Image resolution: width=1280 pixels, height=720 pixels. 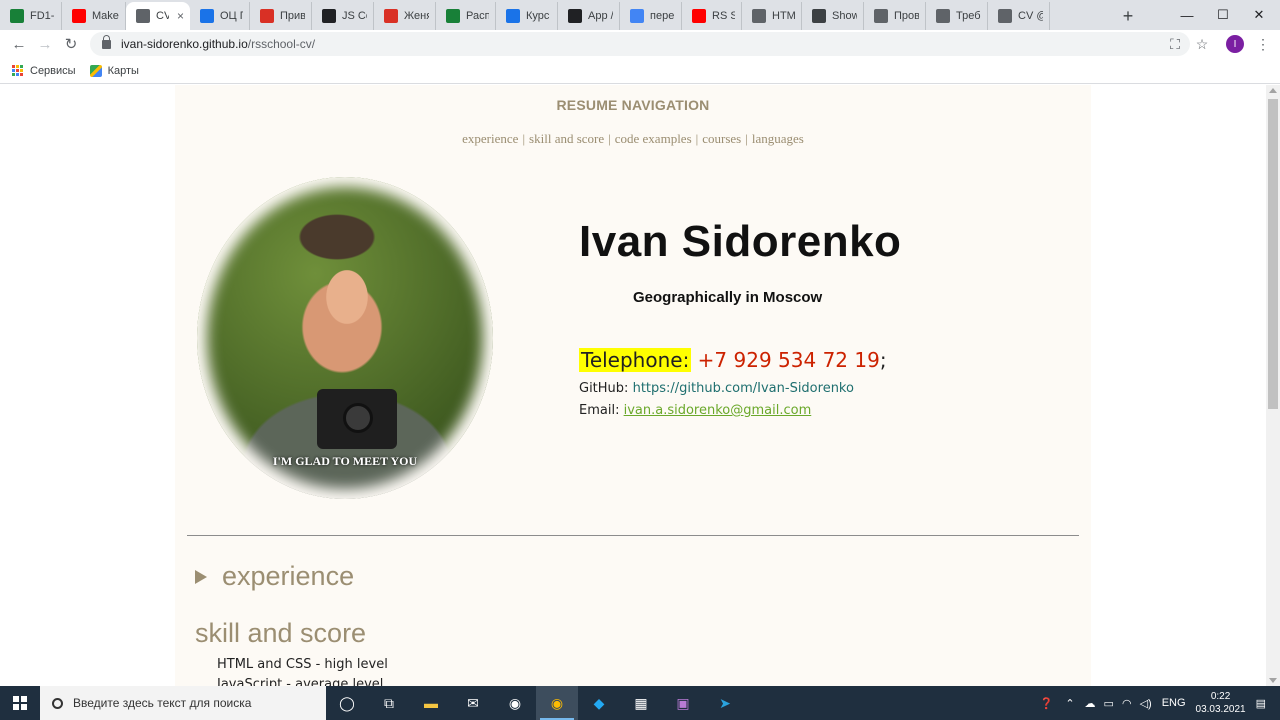 I want to click on volume-icon: ◁), so click(x=1146, y=703).